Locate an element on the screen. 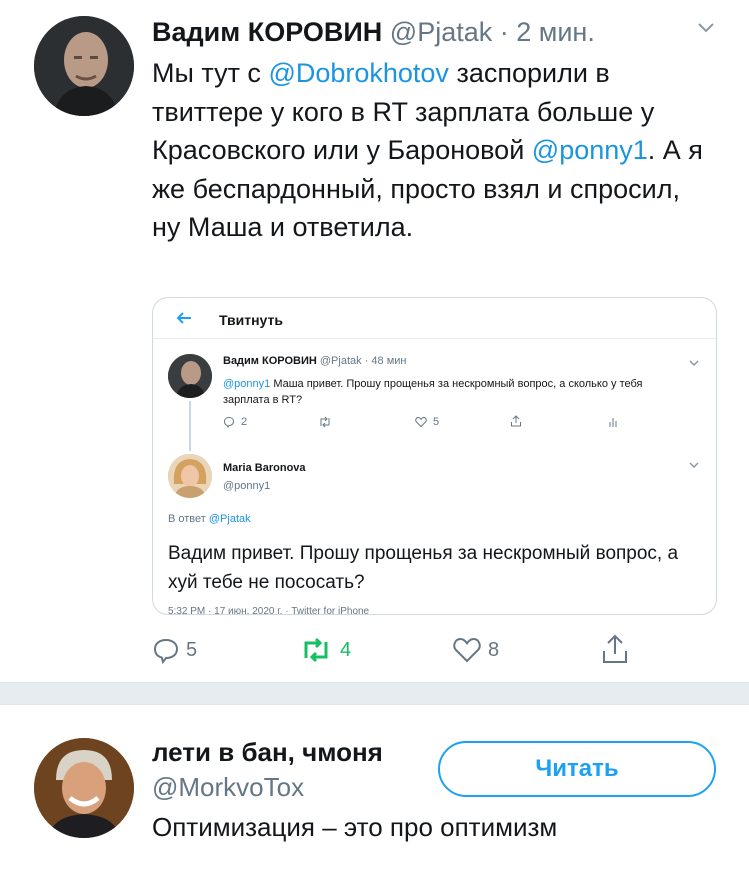 The image size is (749, 878). reply-author-name: Maria Baronova is located at coordinates (264, 468).